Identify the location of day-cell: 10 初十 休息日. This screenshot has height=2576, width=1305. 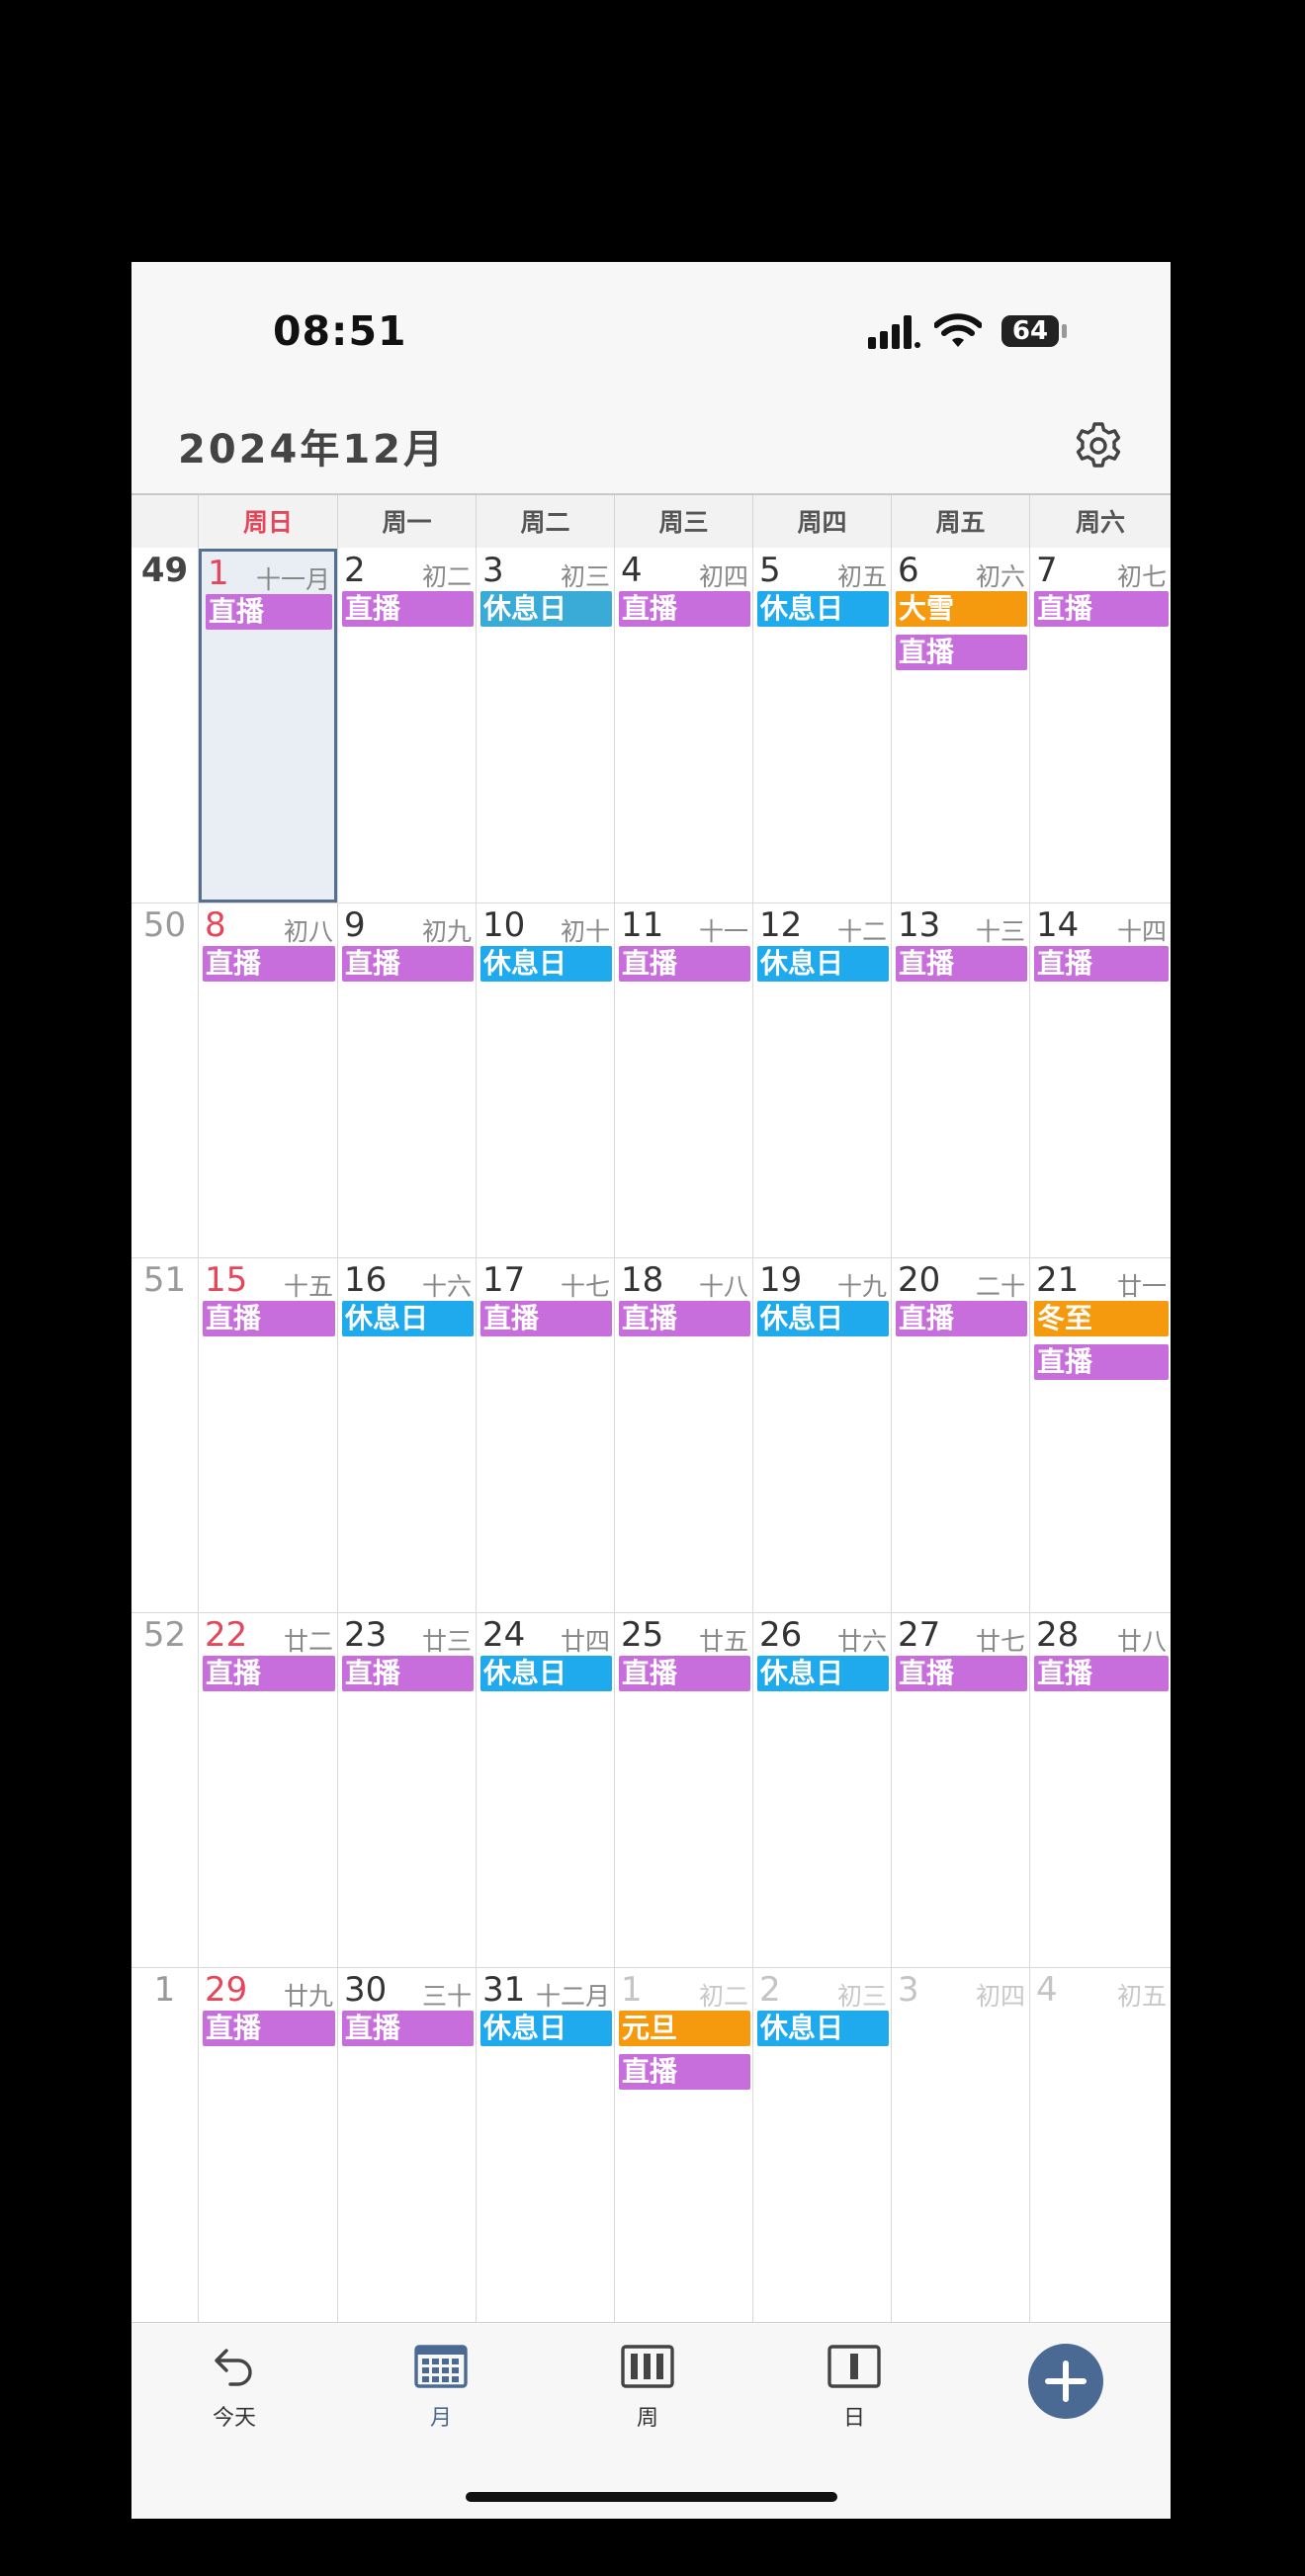
(546, 1080).